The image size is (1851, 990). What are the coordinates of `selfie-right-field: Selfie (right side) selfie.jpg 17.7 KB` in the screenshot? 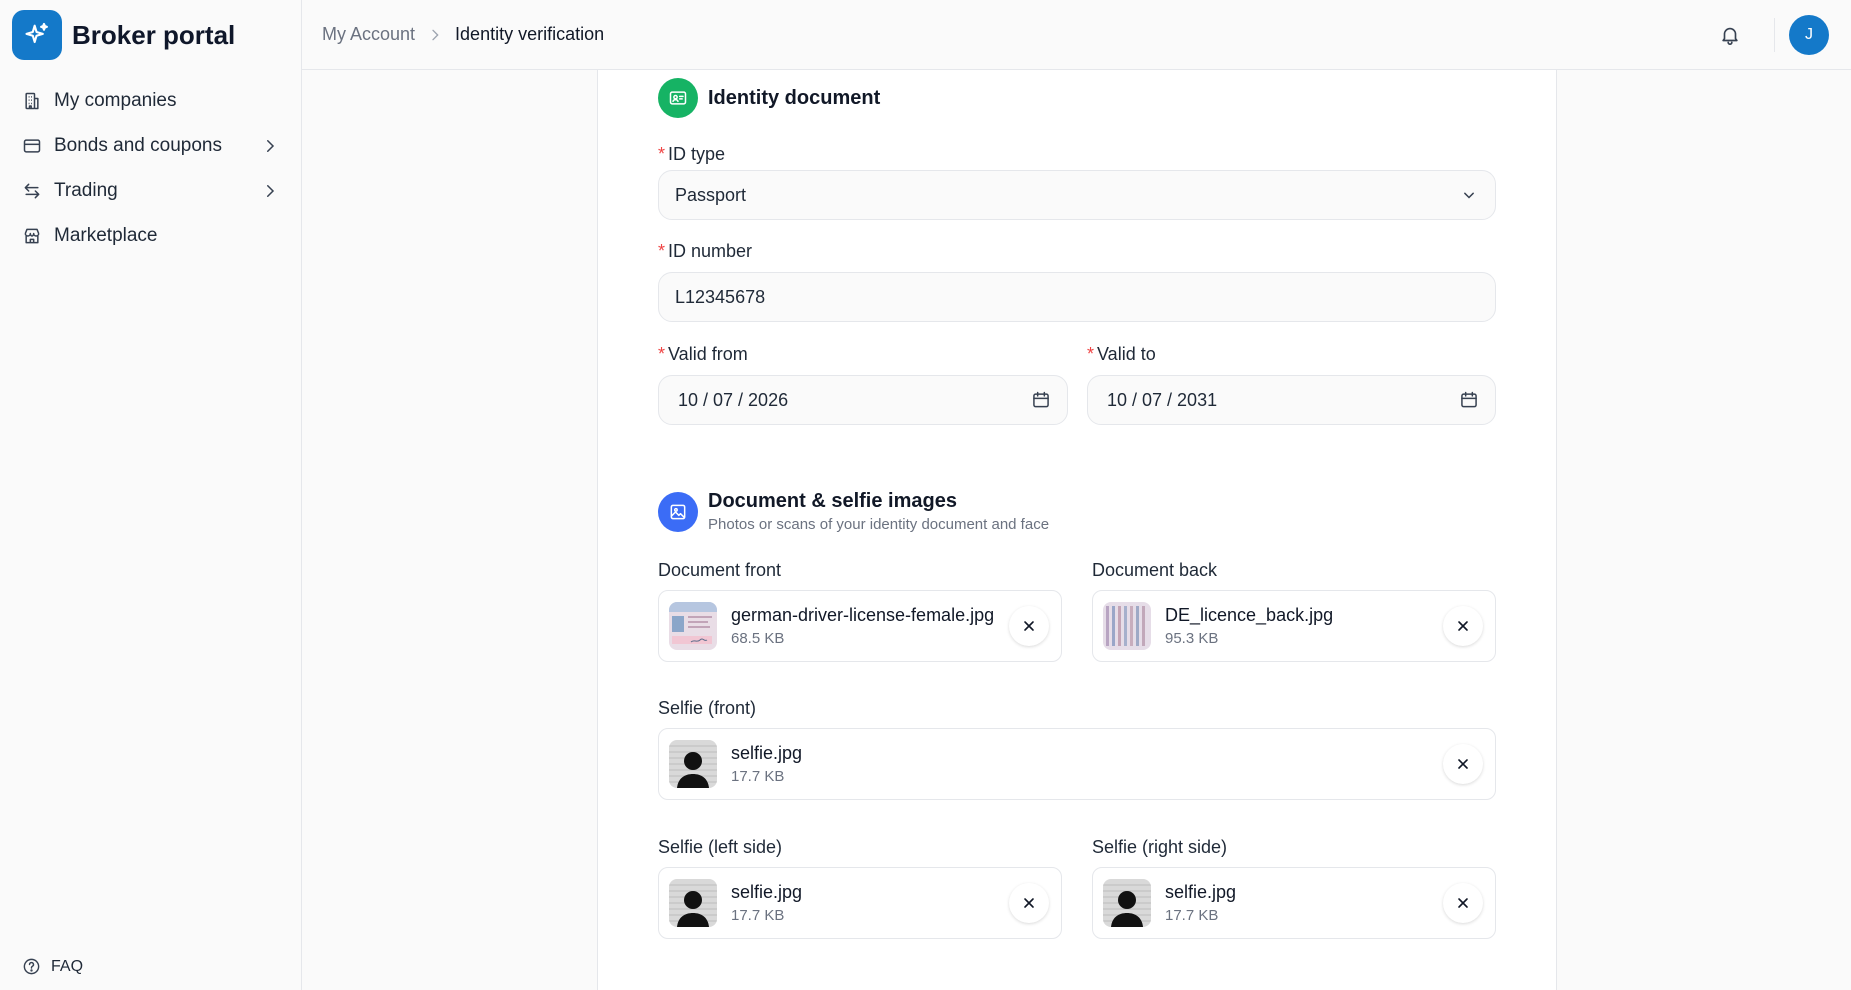 It's located at (1294, 888).